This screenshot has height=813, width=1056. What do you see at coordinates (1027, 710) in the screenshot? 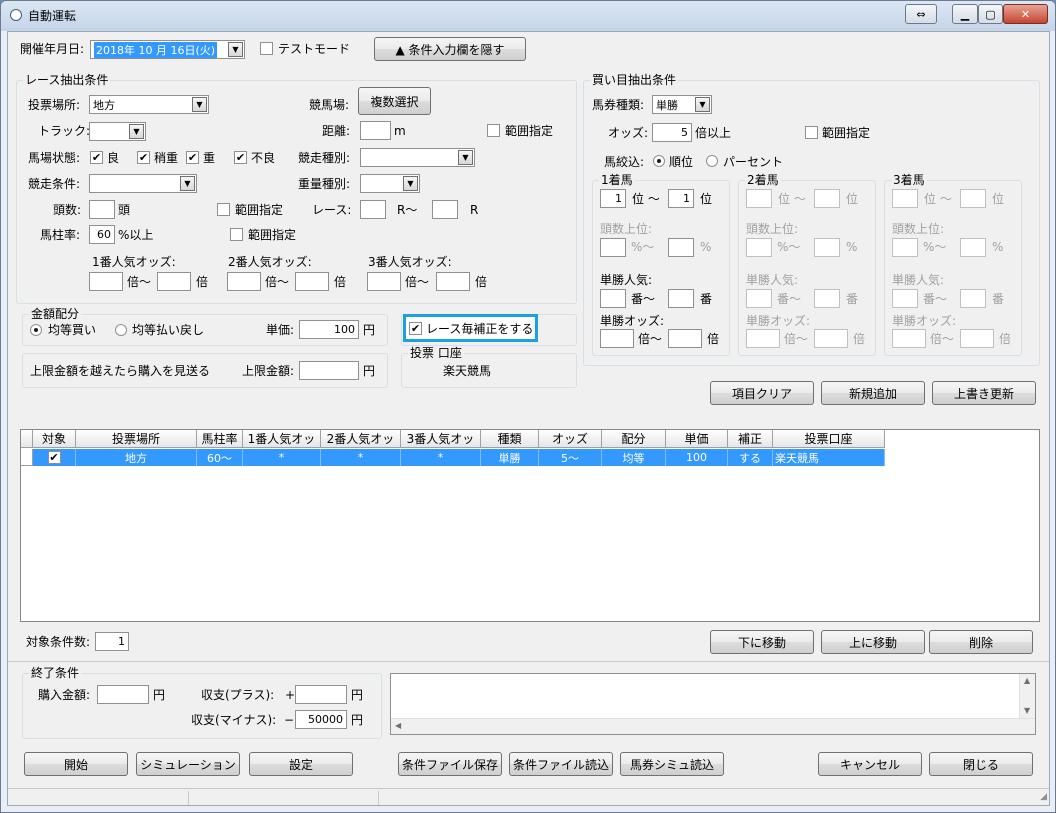
I see `scroll-down-icon: ▼` at bounding box center [1027, 710].